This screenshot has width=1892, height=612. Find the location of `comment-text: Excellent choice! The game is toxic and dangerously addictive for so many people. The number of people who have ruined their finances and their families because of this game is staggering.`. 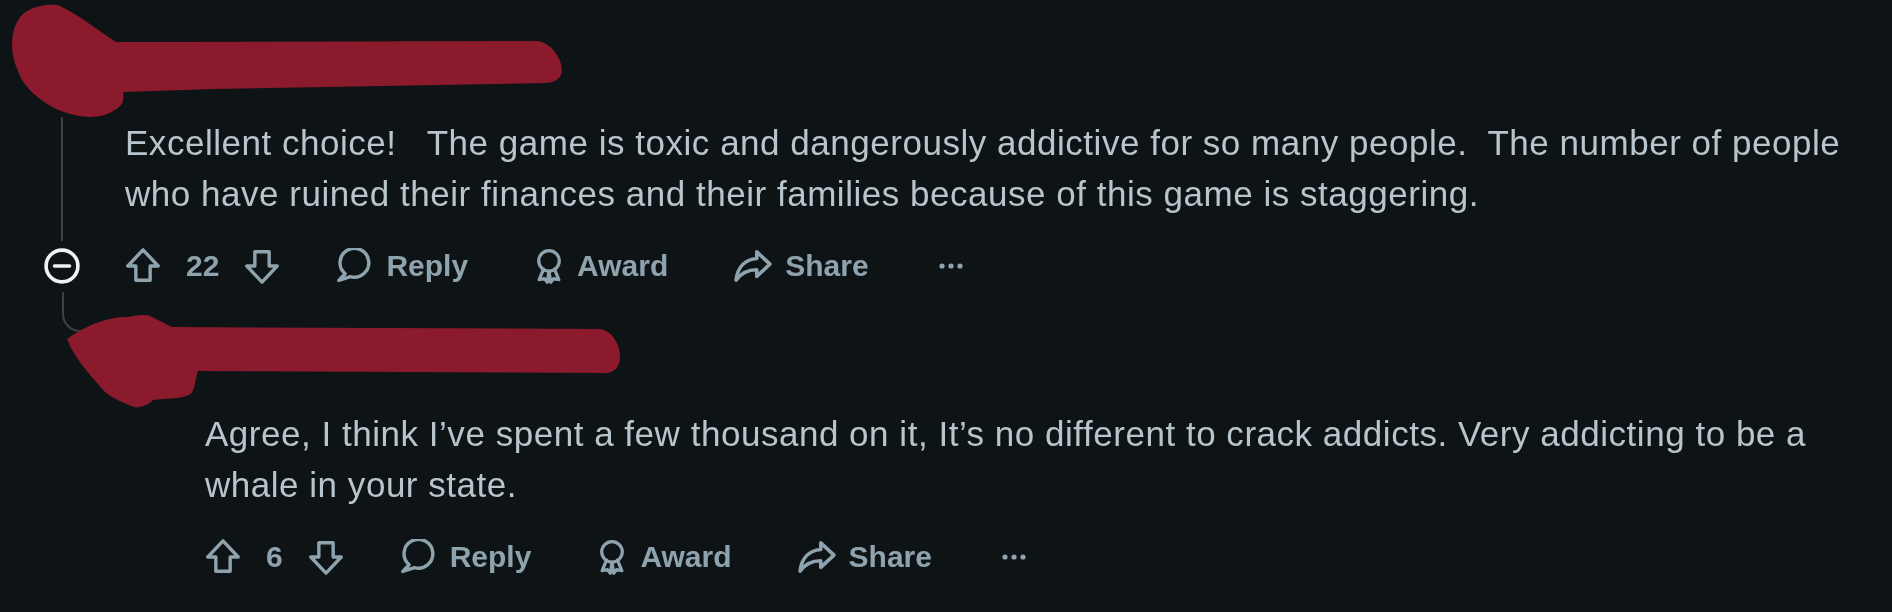

comment-text: Excellent choice! The game is toxic and dangerously addictive for so many people. The number of people who have ruined their finances and their families because of this game is staggering. is located at coordinates (983, 168).